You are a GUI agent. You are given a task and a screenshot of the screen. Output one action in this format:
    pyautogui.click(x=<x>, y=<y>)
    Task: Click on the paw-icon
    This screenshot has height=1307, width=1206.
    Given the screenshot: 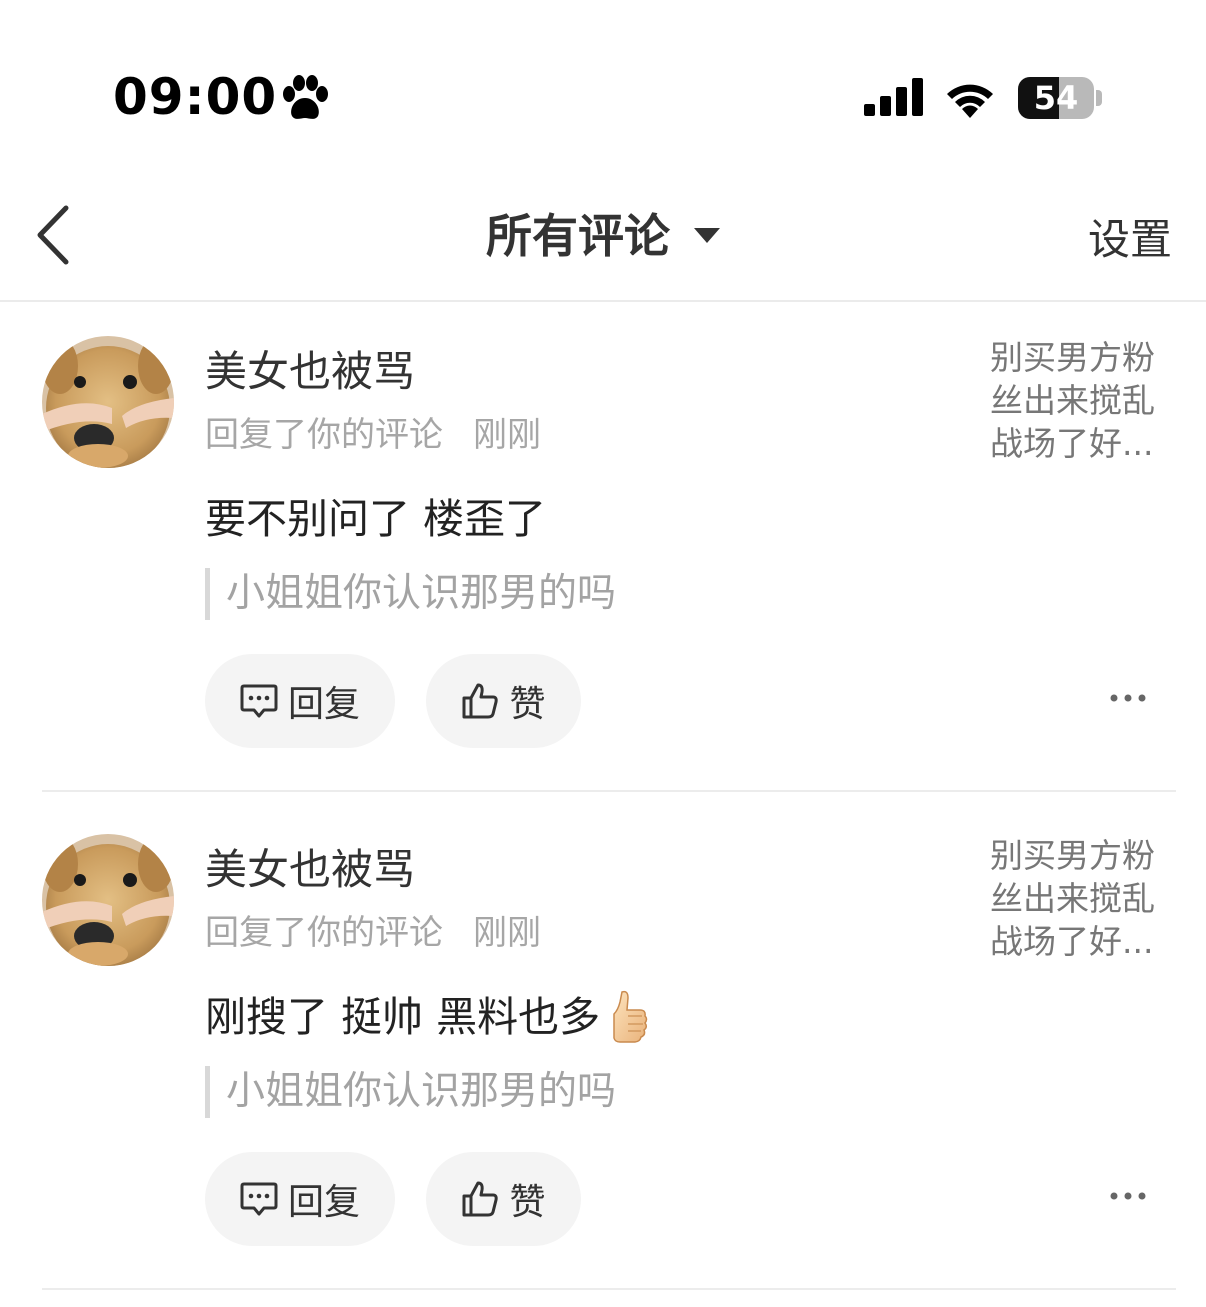 What is the action you would take?
    pyautogui.click(x=305, y=97)
    